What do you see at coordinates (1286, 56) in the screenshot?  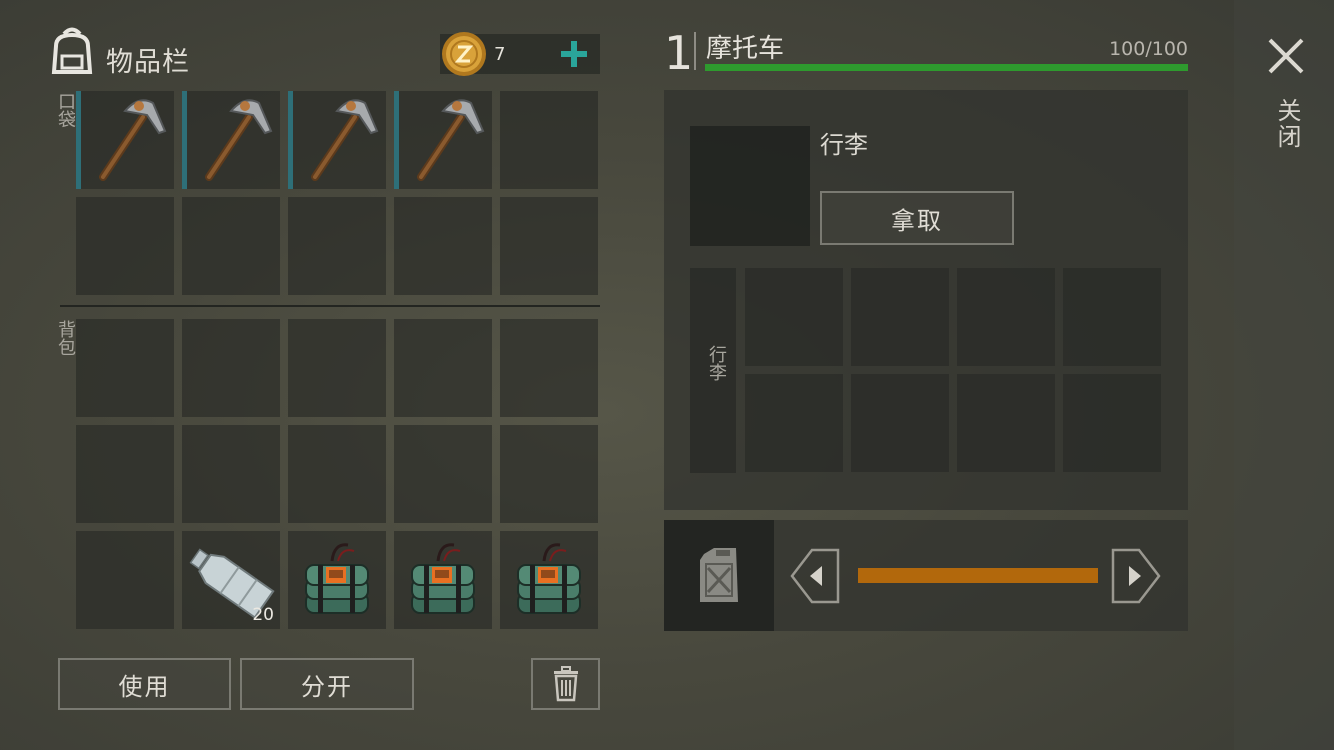 I see `close-icon` at bounding box center [1286, 56].